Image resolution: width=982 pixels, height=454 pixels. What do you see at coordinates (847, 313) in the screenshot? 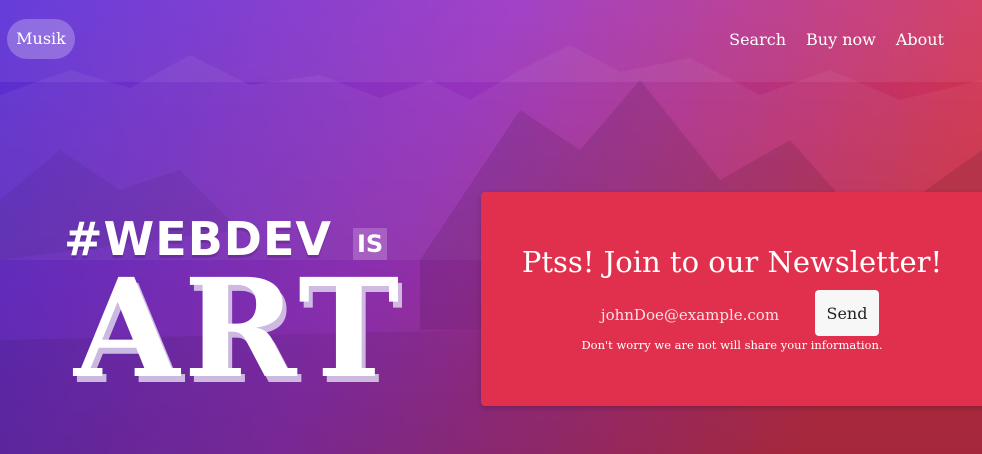
I see `newsletter-send-button: Send` at bounding box center [847, 313].